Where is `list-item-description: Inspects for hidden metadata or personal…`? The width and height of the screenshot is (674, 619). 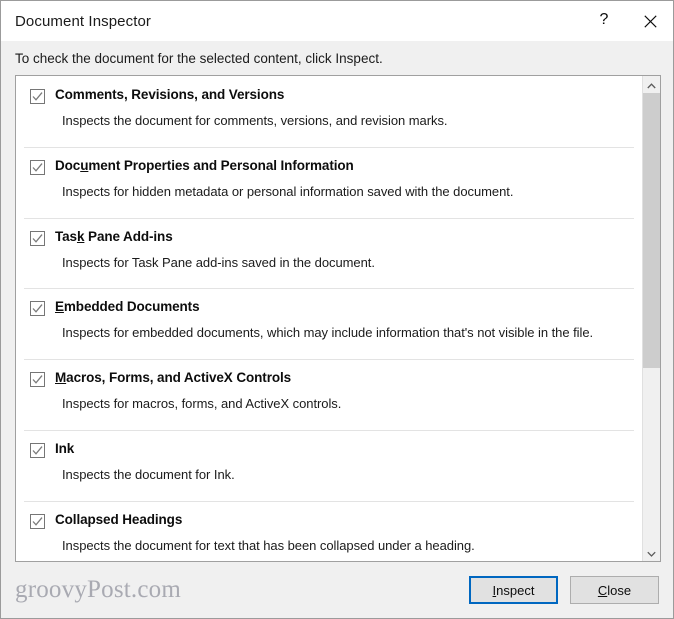
list-item-description: Inspects for hidden metadata or personal… is located at coordinates (288, 191).